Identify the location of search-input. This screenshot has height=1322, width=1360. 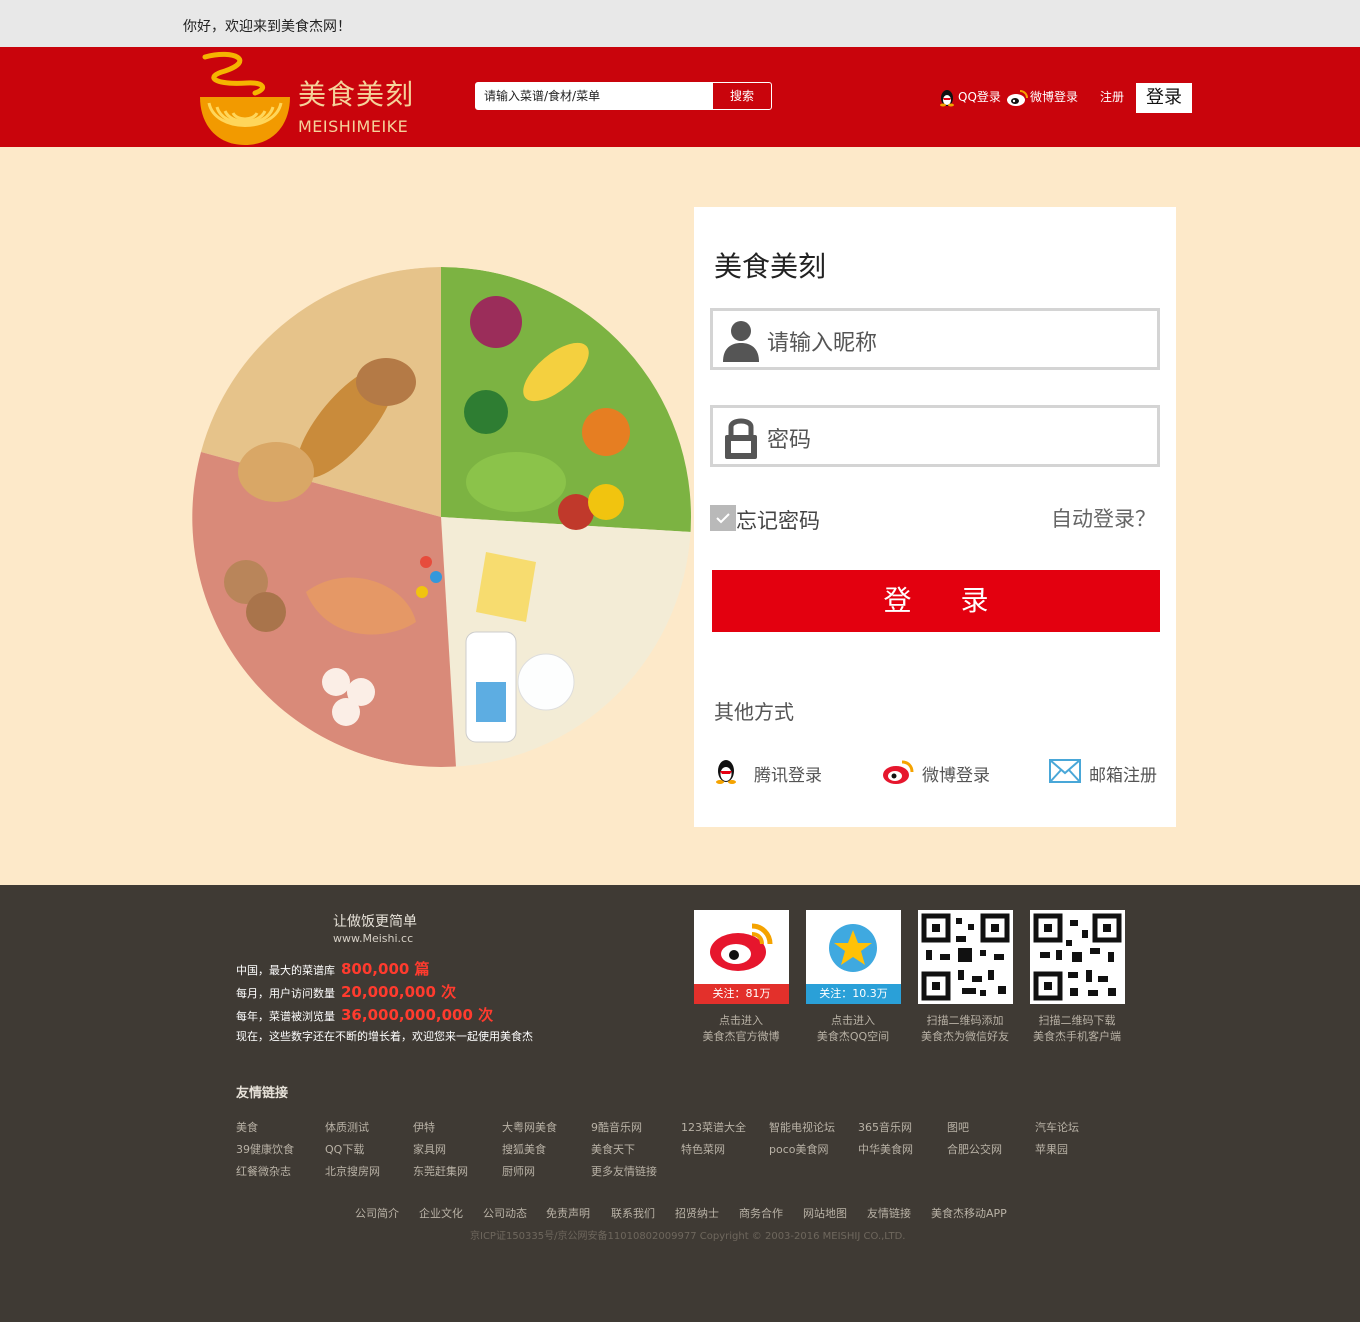
(594, 96).